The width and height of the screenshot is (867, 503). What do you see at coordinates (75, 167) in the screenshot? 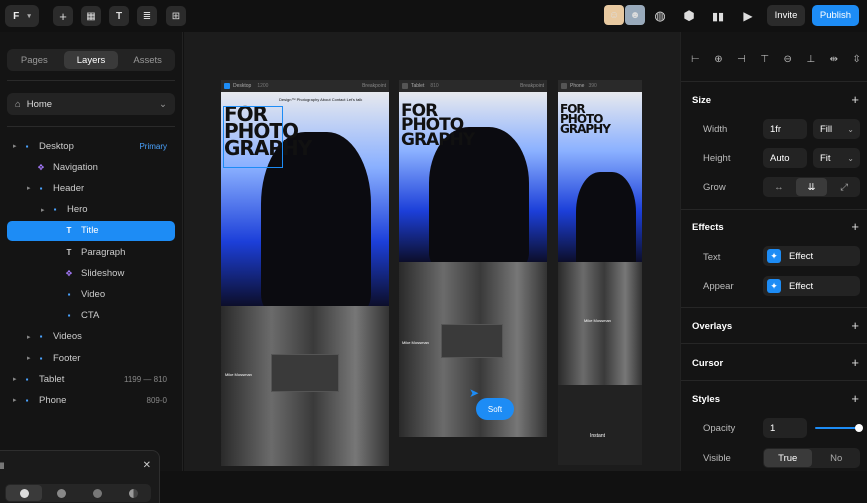
I see `layer-label: Navigation` at bounding box center [75, 167].